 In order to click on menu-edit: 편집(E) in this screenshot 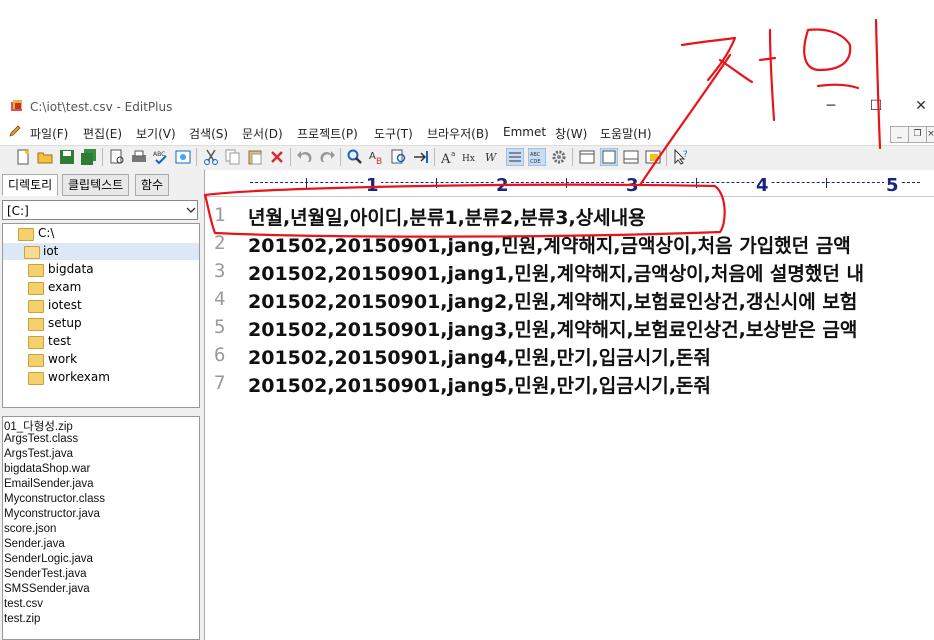, I will do `click(102, 133)`.